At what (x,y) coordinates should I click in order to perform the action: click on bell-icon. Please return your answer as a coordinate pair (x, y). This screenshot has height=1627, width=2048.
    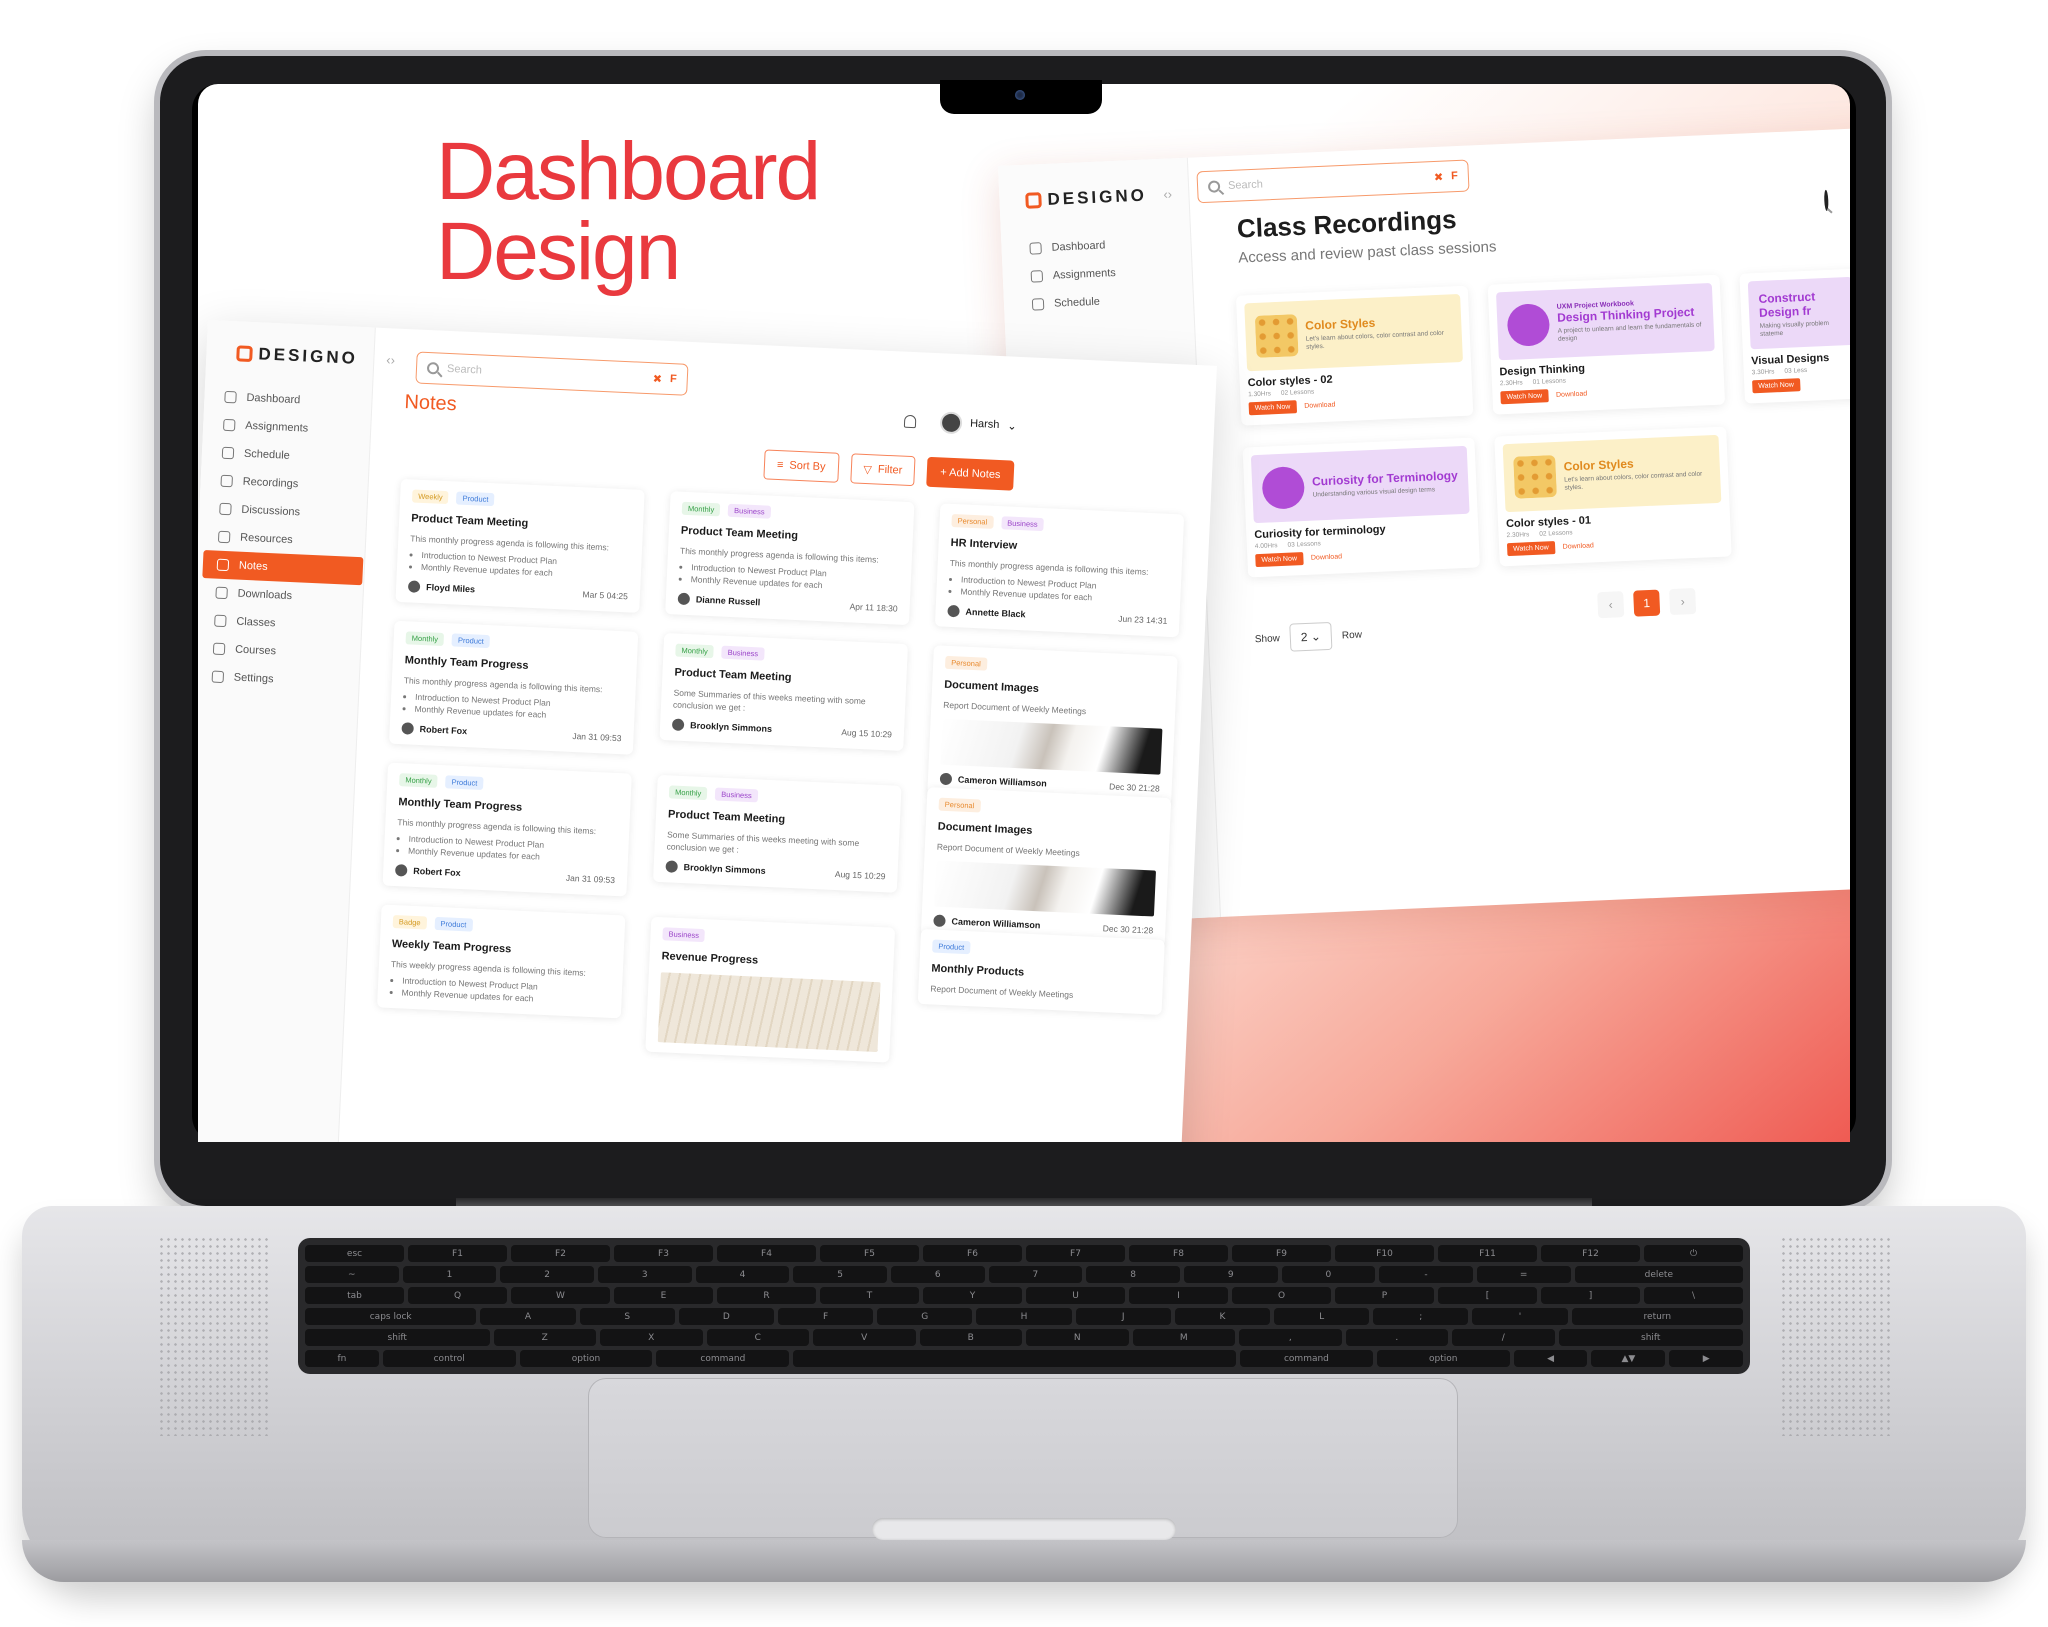
    Looking at the image, I should click on (910, 421).